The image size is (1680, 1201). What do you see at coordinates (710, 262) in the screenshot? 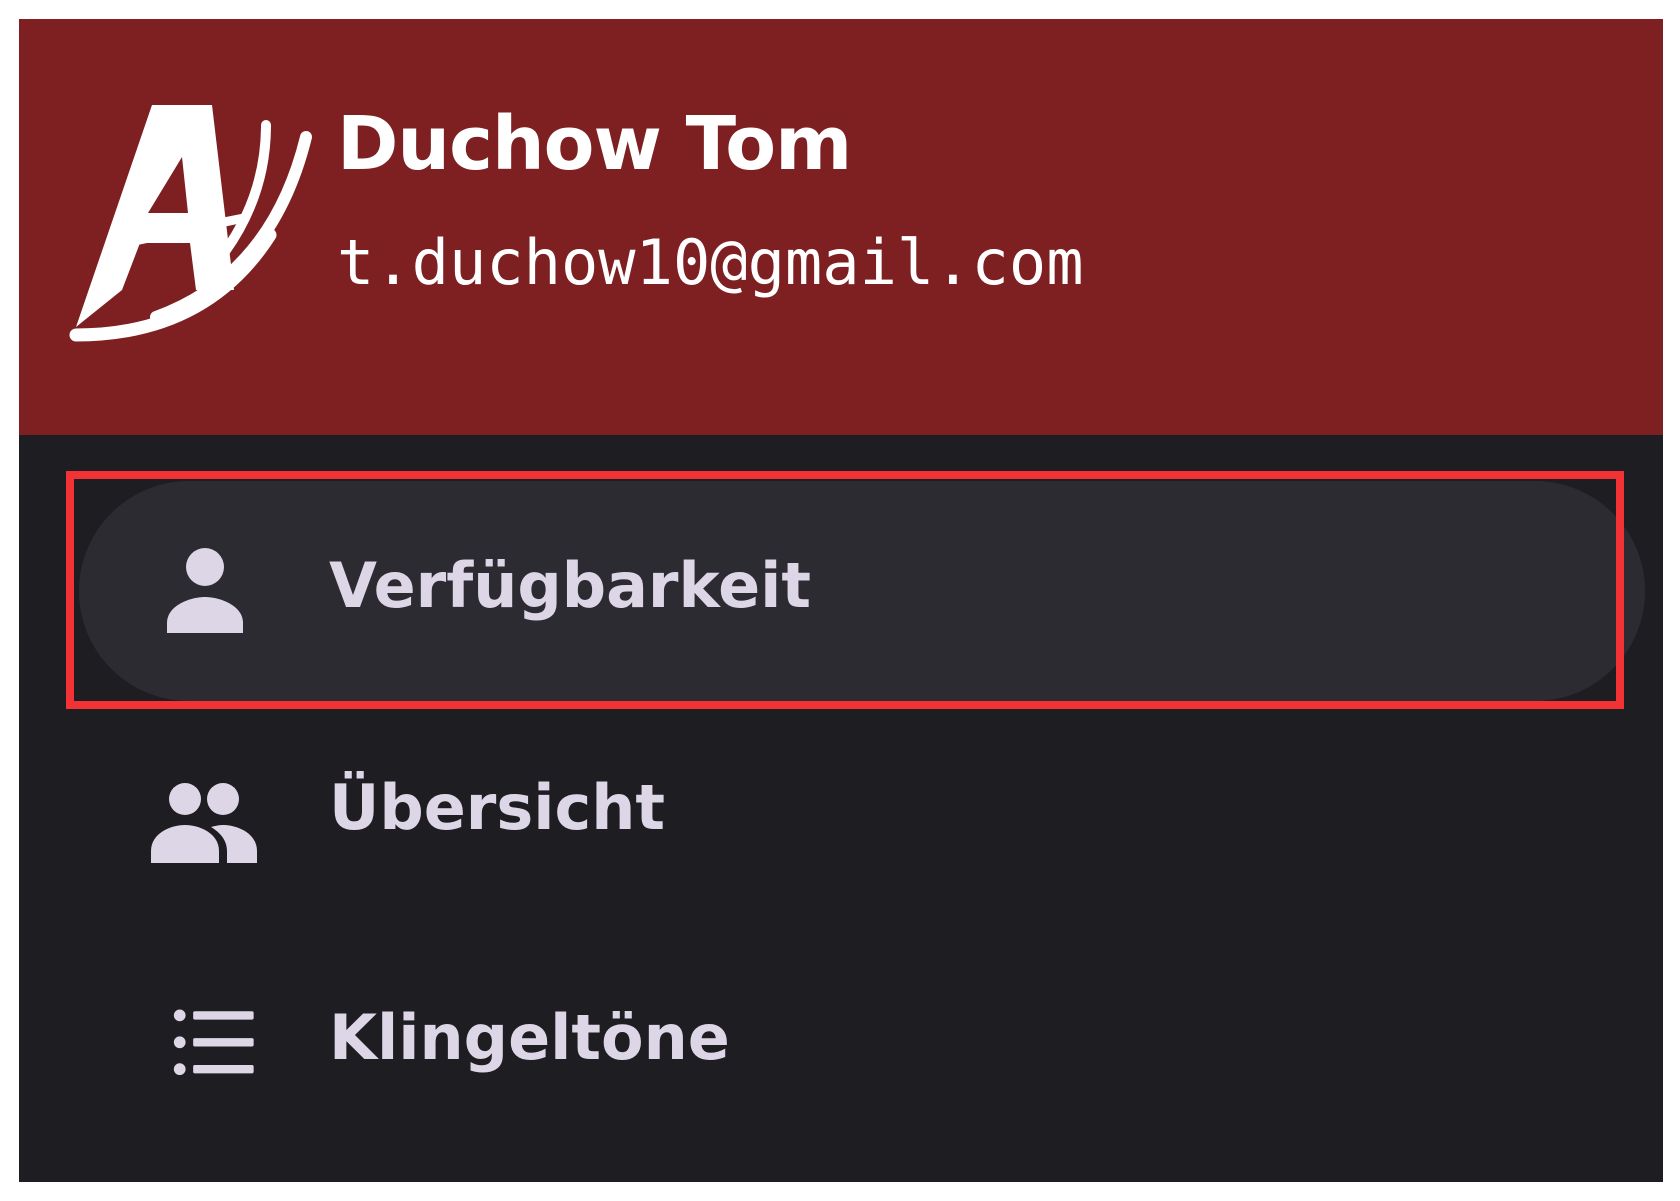
I see `user-email: t.duchow10@gmail.com` at bounding box center [710, 262].